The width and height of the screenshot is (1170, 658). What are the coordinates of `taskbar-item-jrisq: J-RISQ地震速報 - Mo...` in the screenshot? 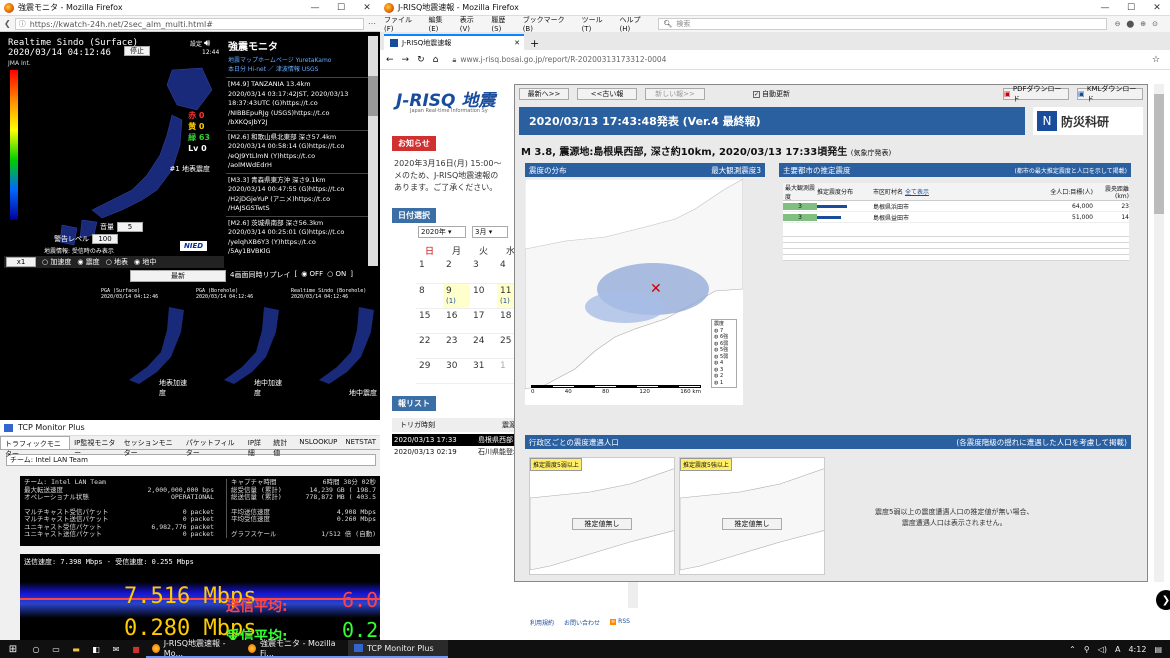 It's located at (194, 648).